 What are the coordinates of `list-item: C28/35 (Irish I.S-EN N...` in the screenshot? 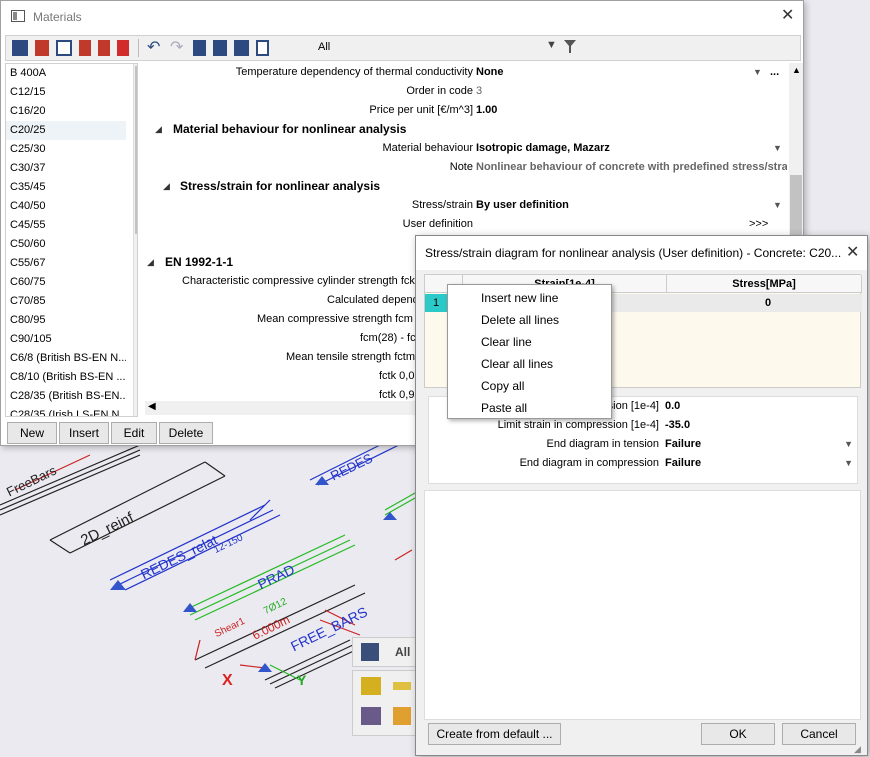 It's located at (66, 411).